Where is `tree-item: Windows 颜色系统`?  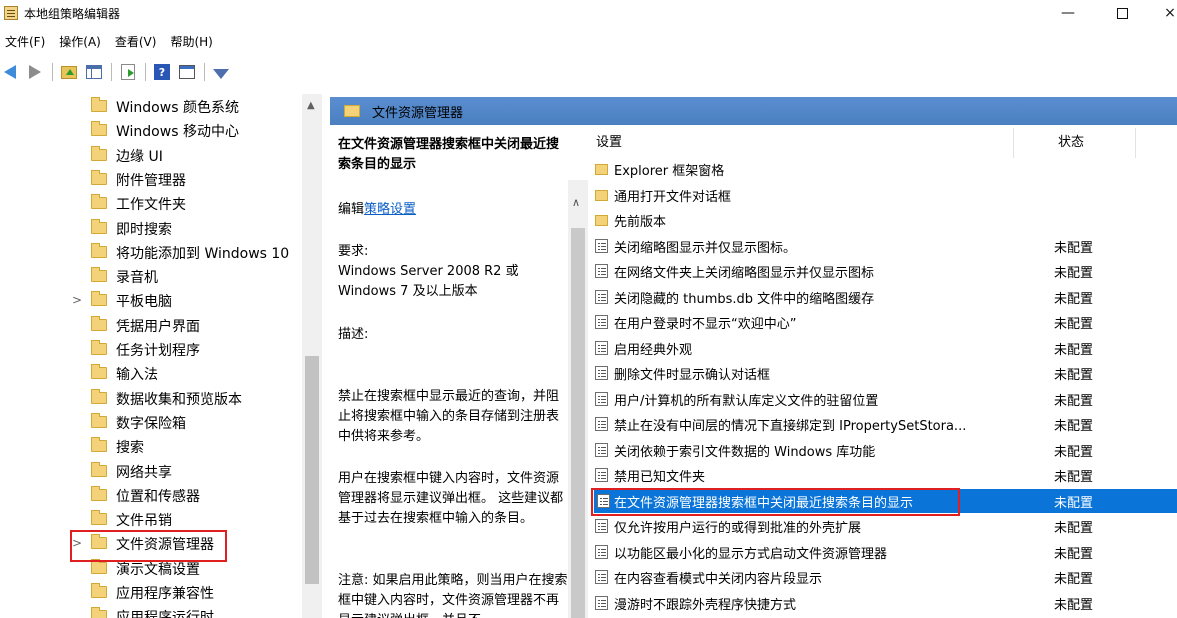 tree-item: Windows 颜色系统 is located at coordinates (151, 106).